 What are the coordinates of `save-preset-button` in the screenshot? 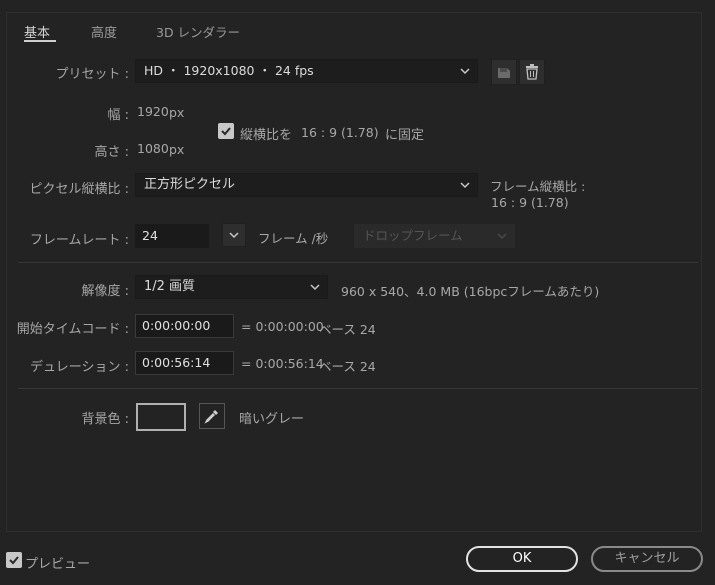 It's located at (504, 72).